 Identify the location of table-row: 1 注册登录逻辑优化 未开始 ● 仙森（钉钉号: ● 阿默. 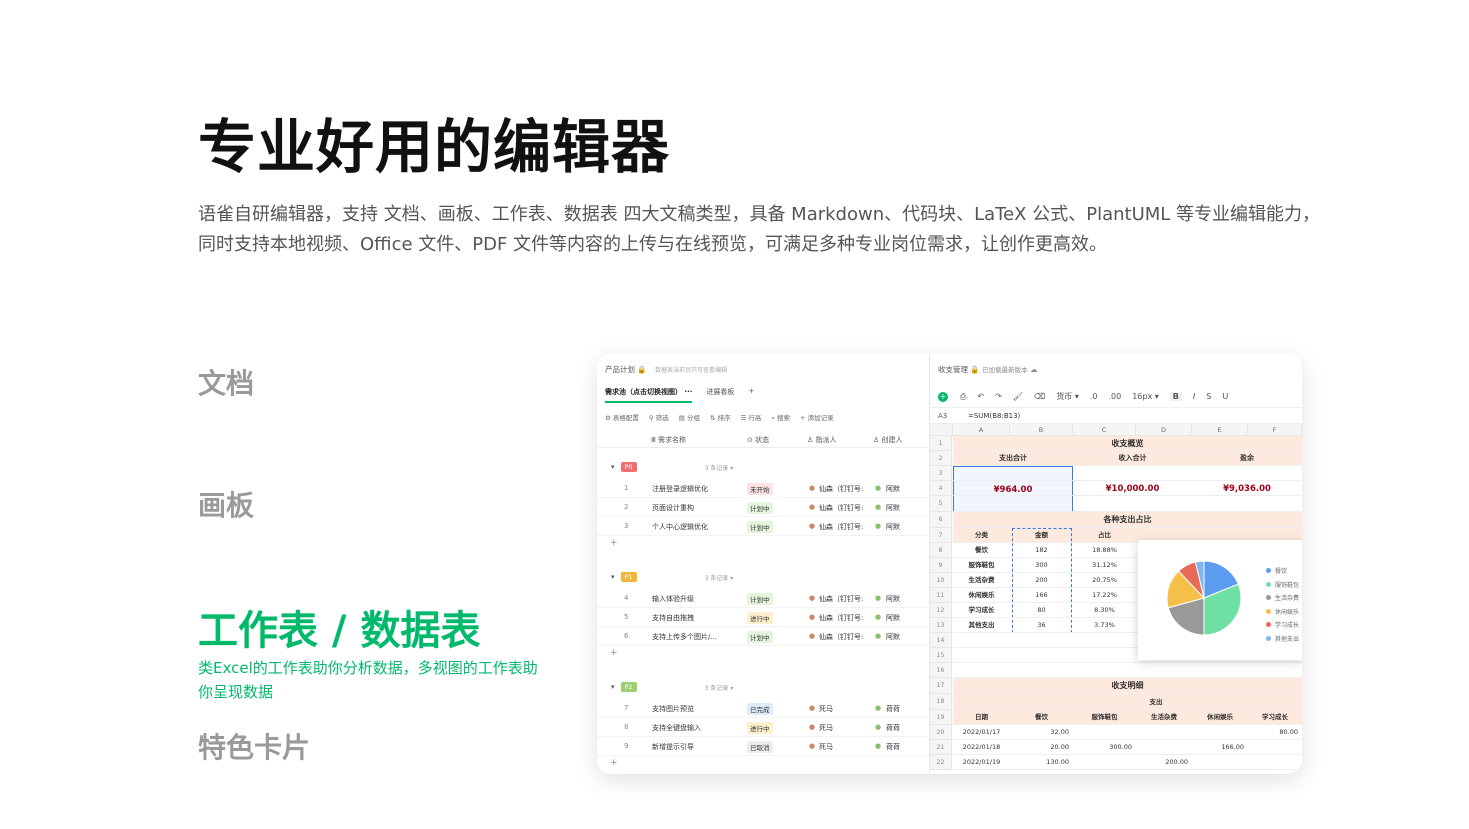
(763, 488).